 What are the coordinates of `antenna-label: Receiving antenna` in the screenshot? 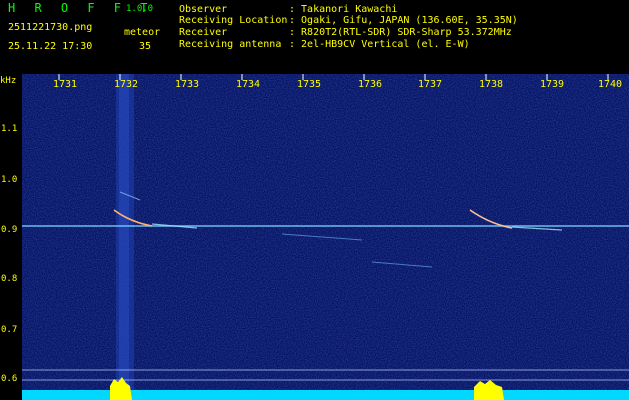 It's located at (230, 44).